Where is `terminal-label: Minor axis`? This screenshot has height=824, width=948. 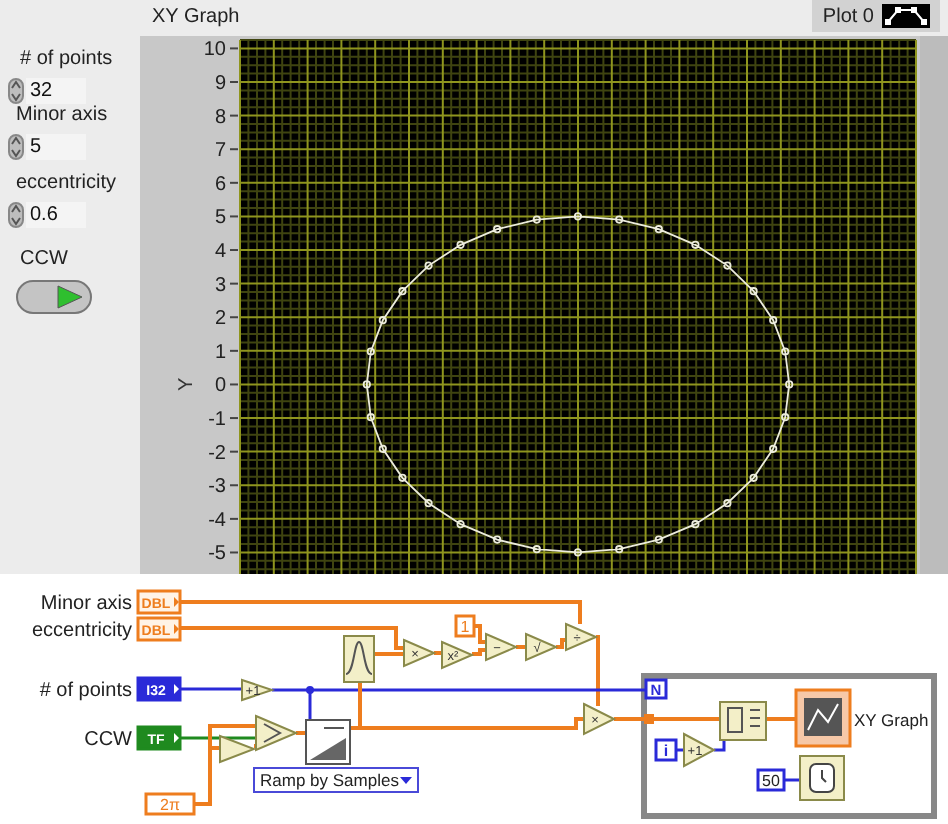 terminal-label: Minor axis is located at coordinates (86, 604).